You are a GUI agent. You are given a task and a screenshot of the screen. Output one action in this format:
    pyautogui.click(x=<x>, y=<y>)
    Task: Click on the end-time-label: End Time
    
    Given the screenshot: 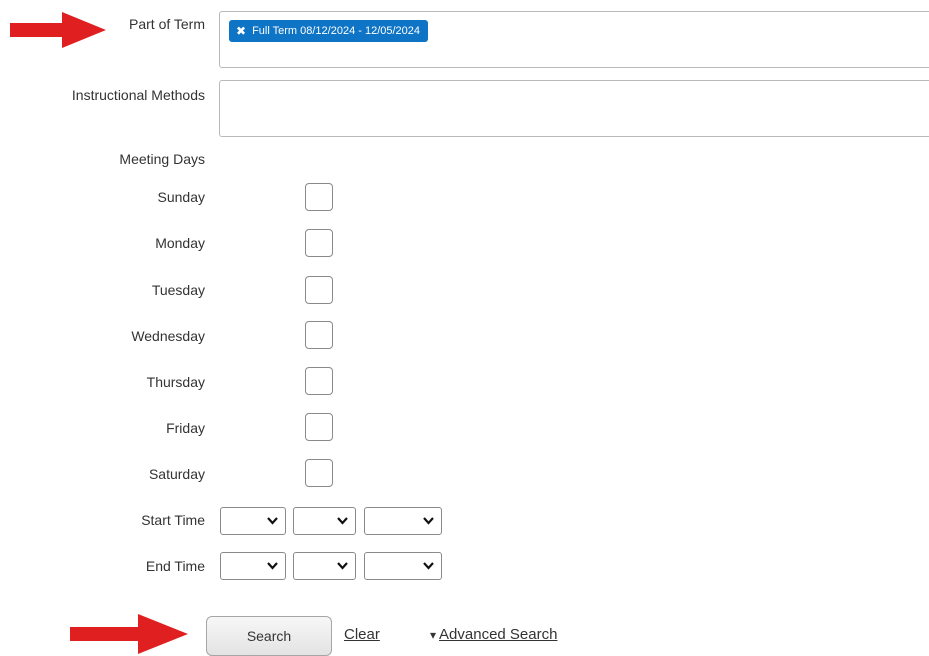 What is the action you would take?
    pyautogui.click(x=175, y=566)
    